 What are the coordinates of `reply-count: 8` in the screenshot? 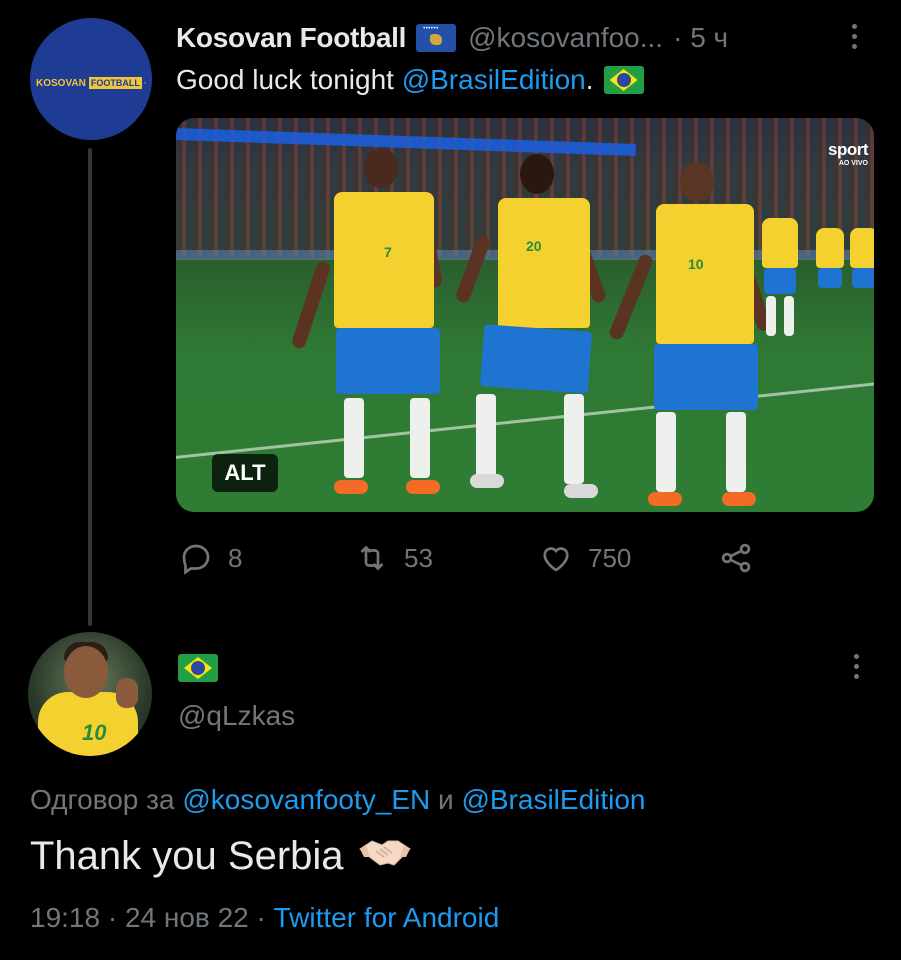 It's located at (235, 557).